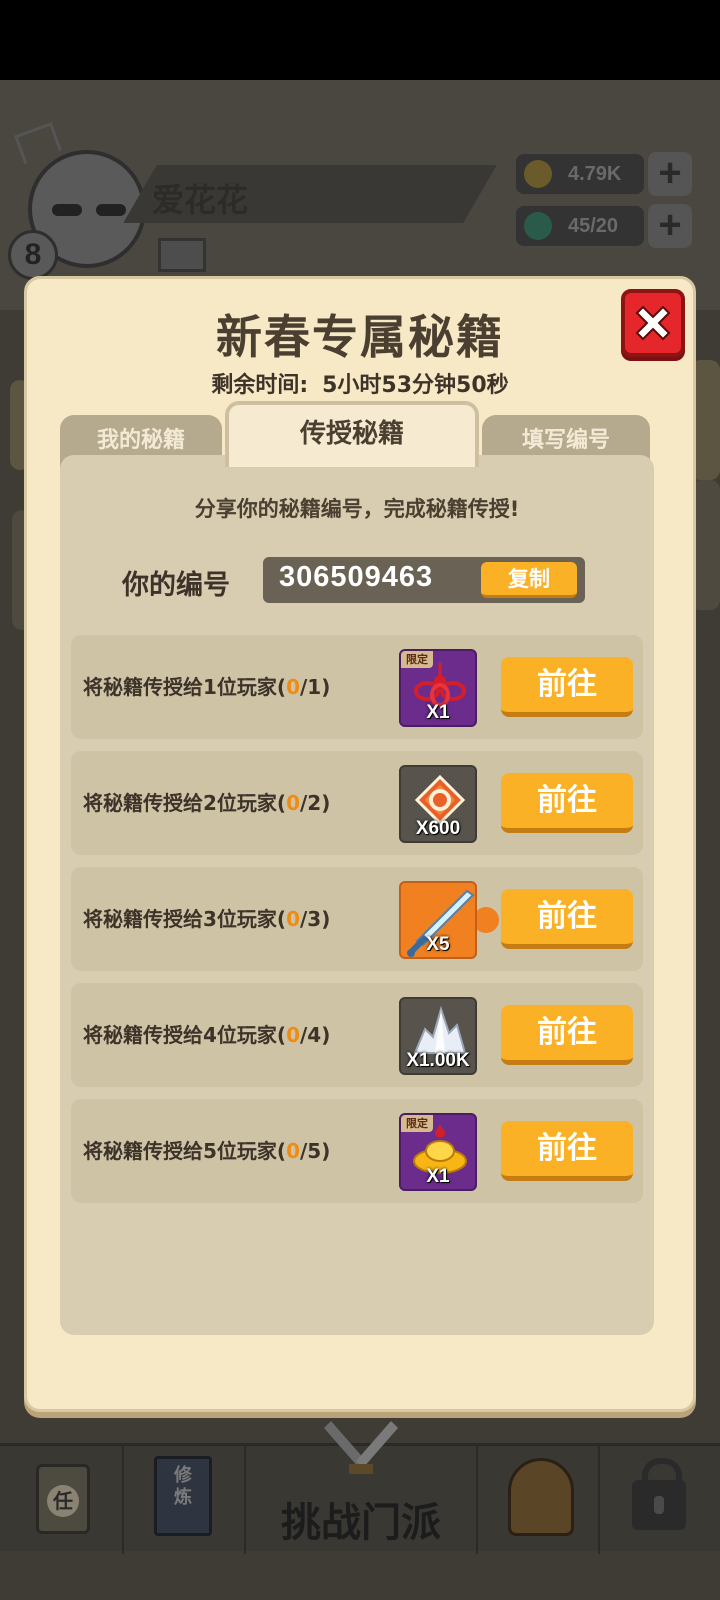  Describe the element at coordinates (415, 385) in the screenshot. I see `timer-value: 5小时53分钟50秒` at that location.